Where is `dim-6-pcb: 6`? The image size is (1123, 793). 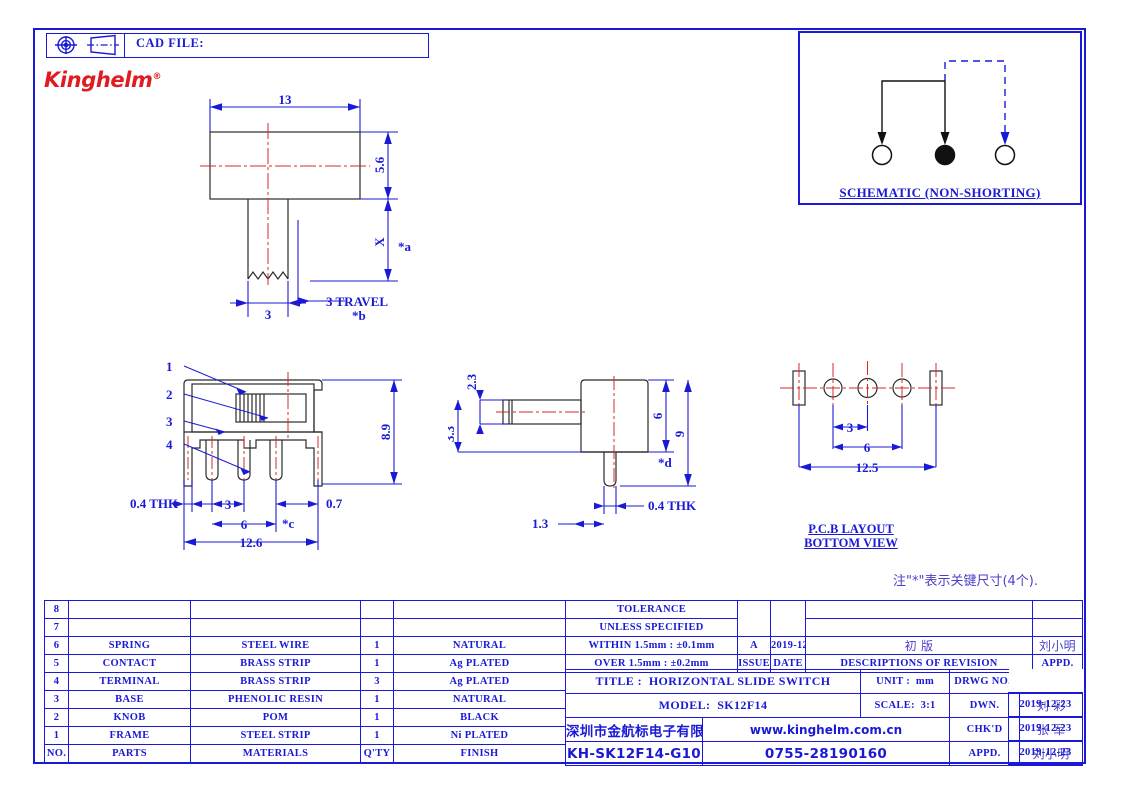
dim-6-pcb: 6 is located at coordinates (867, 447).